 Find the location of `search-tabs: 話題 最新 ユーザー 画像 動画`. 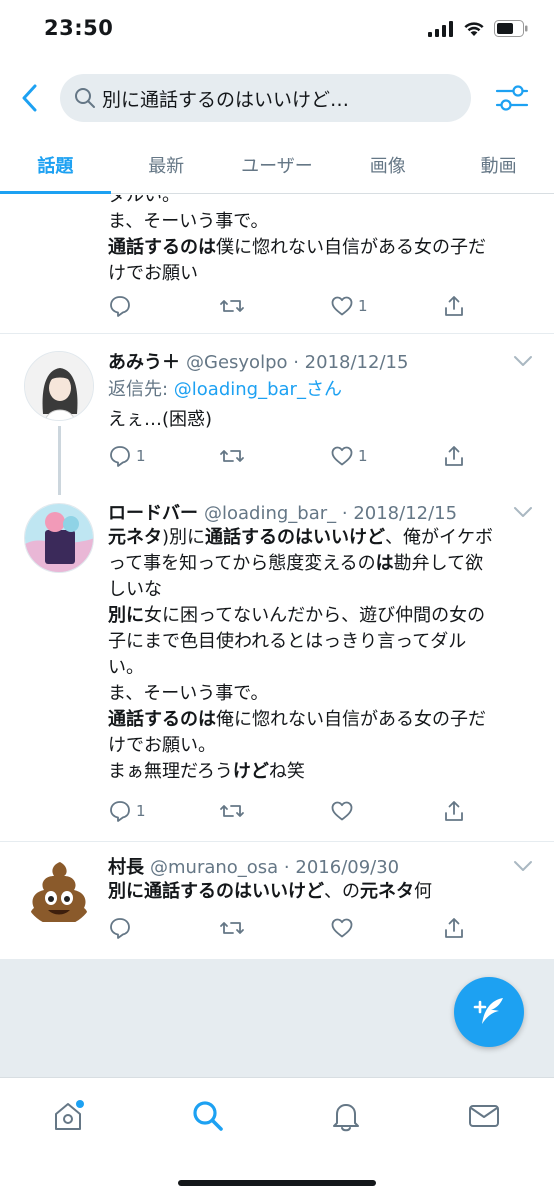

search-tabs: 話題 最新 ユーザー 画像 動画 is located at coordinates (277, 164).